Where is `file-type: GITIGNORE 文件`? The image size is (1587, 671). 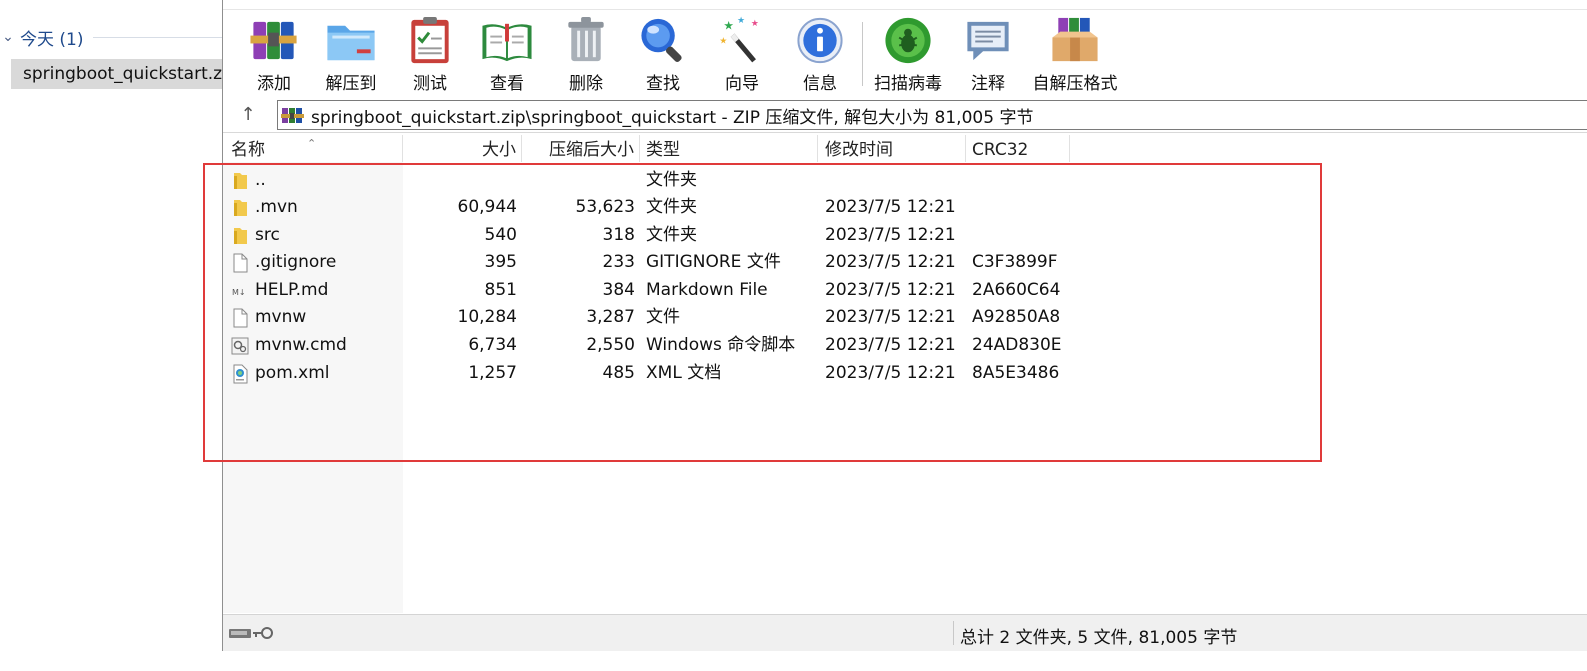
file-type: GITIGNORE 文件 is located at coordinates (713, 262).